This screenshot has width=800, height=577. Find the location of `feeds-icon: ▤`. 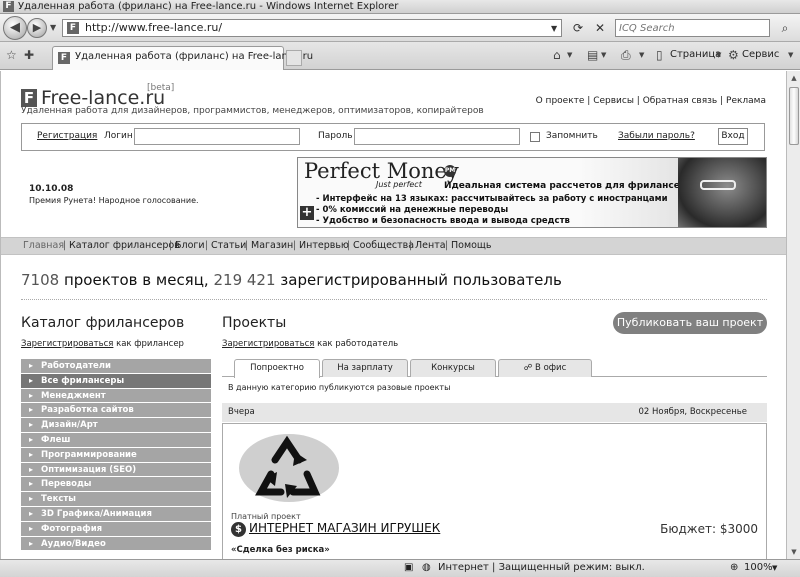

feeds-icon: ▤ is located at coordinates (592, 55).